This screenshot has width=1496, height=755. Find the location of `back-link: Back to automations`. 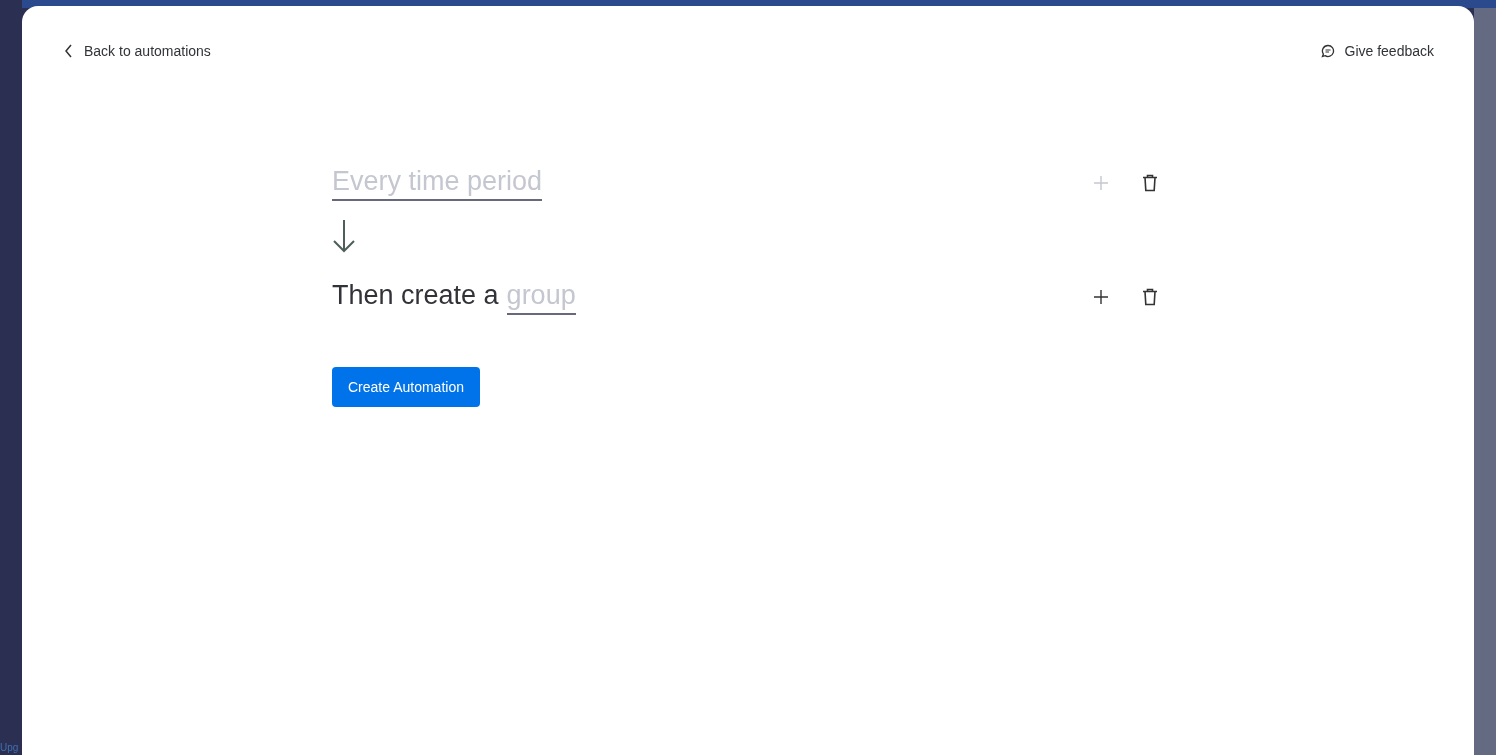

back-link: Back to automations is located at coordinates (137, 51).